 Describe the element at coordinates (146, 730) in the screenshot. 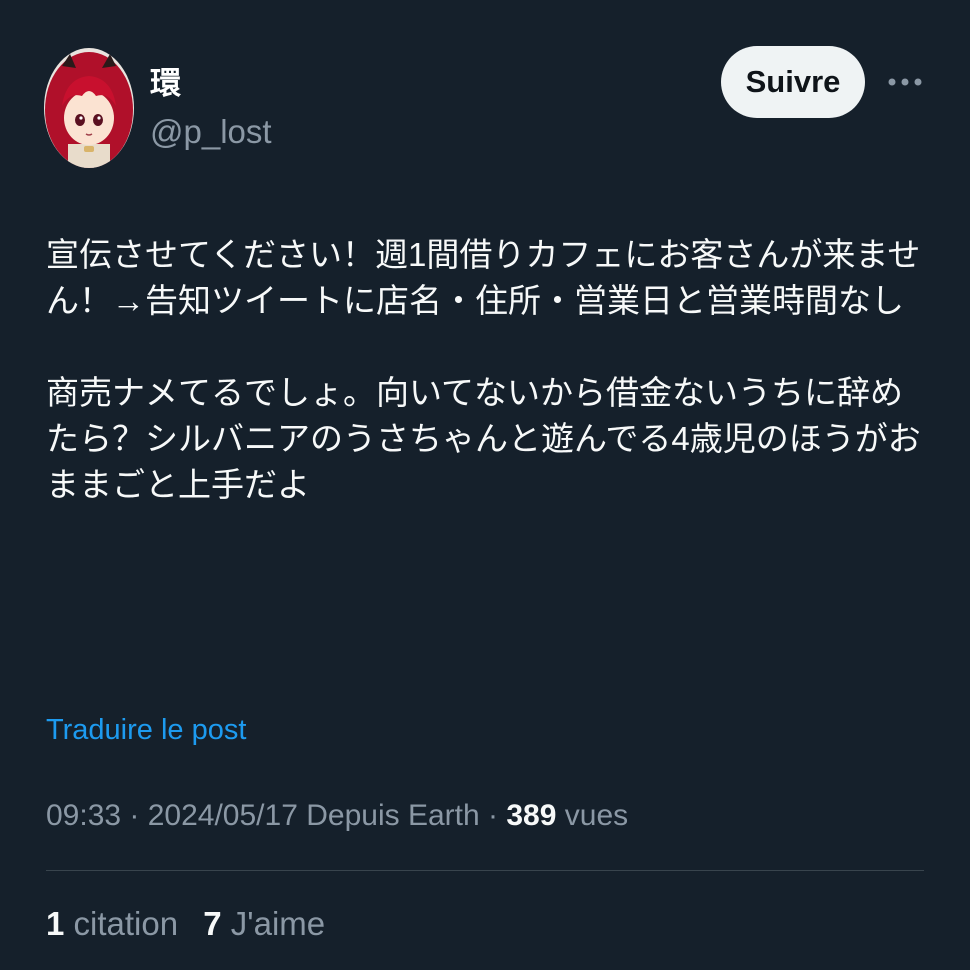

I see `translate-post-link: Traduire le post` at that location.